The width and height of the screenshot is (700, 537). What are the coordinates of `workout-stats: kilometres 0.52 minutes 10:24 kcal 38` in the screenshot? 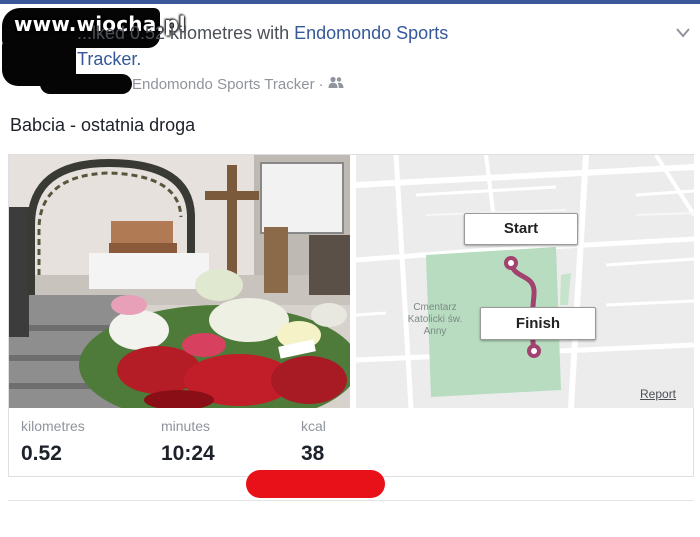 It's located at (352, 443).